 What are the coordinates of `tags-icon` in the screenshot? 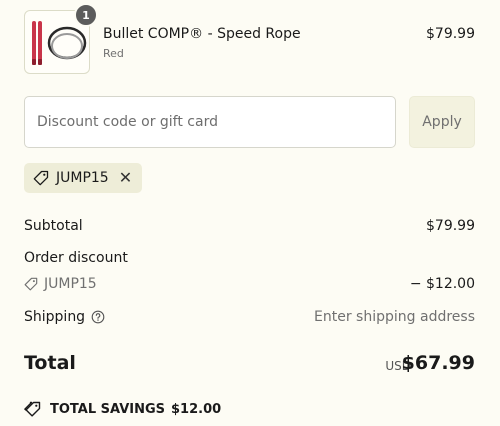 It's located at (33, 409).